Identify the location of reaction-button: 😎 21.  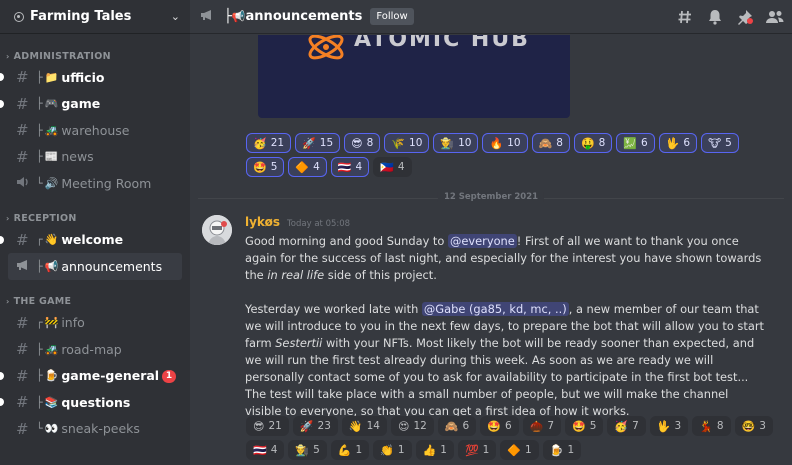
(267, 426).